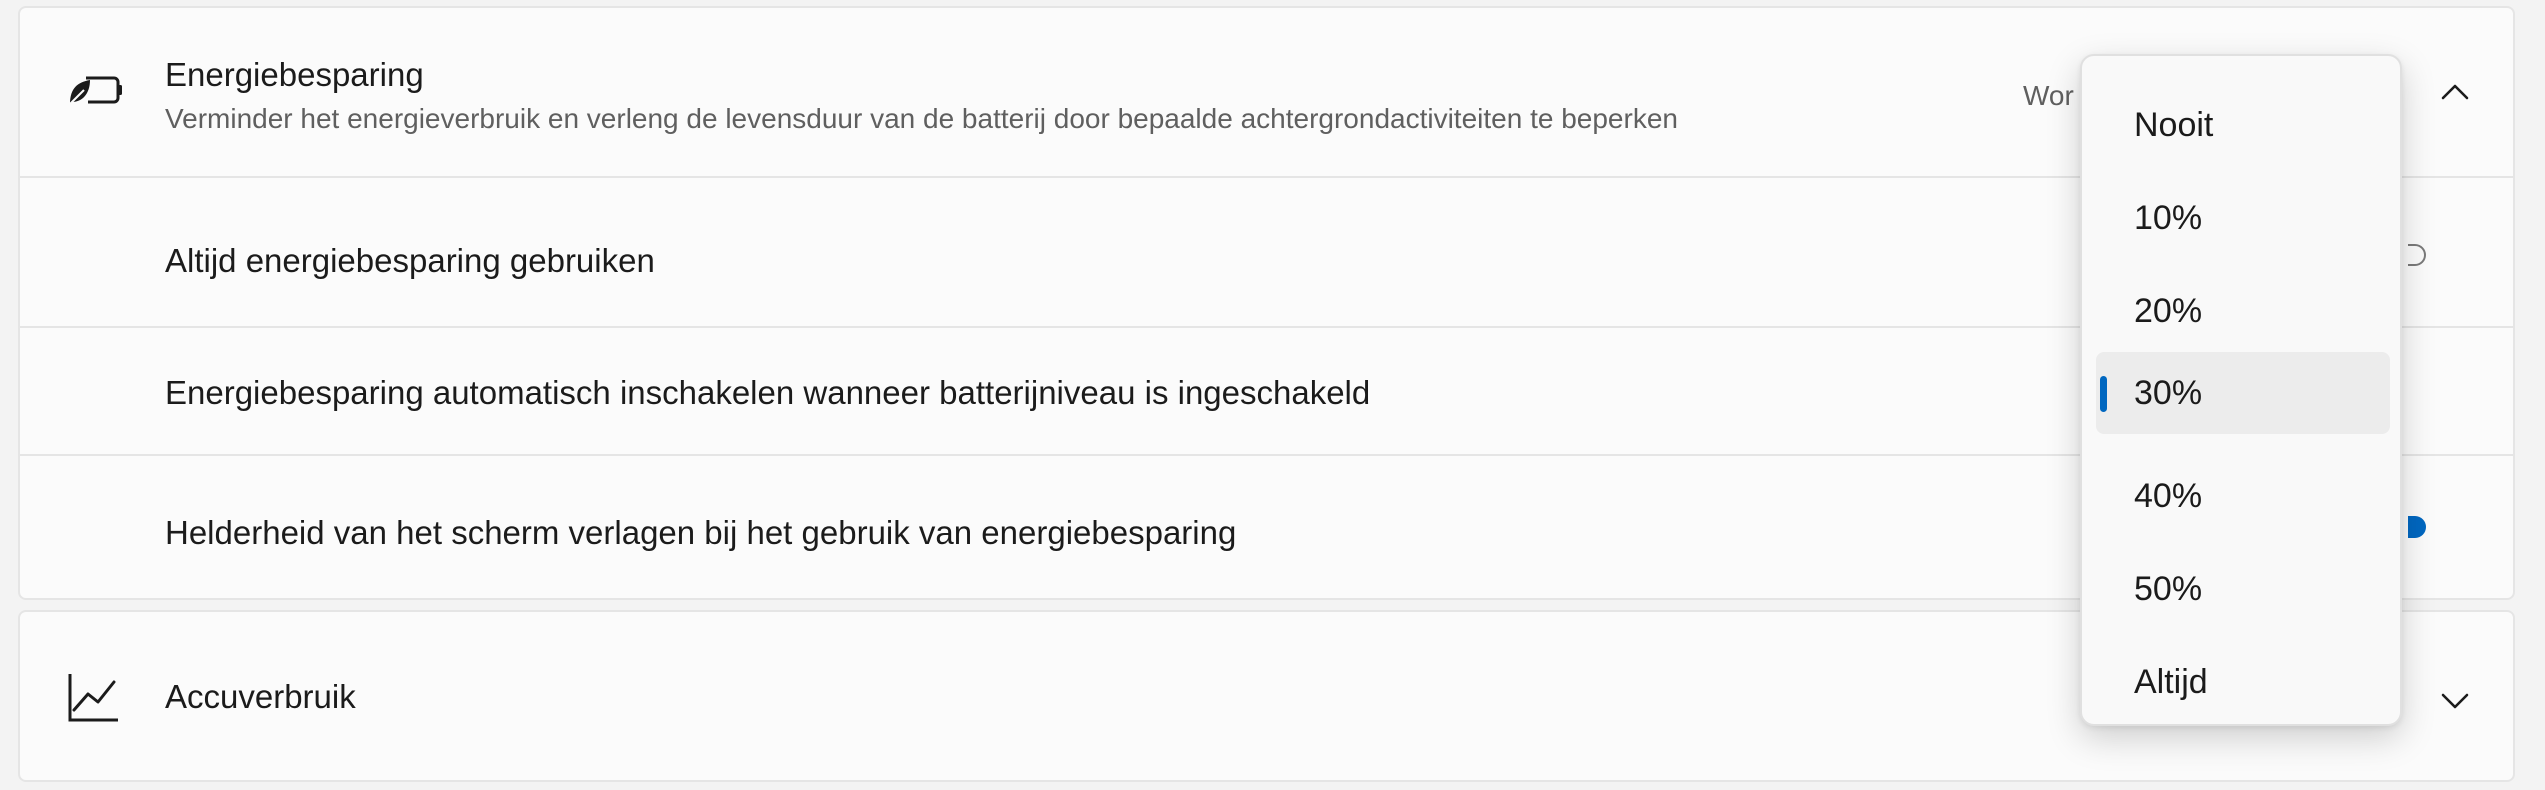  What do you see at coordinates (2243, 218) in the screenshot?
I see `dropdown-option-10: 10%` at bounding box center [2243, 218].